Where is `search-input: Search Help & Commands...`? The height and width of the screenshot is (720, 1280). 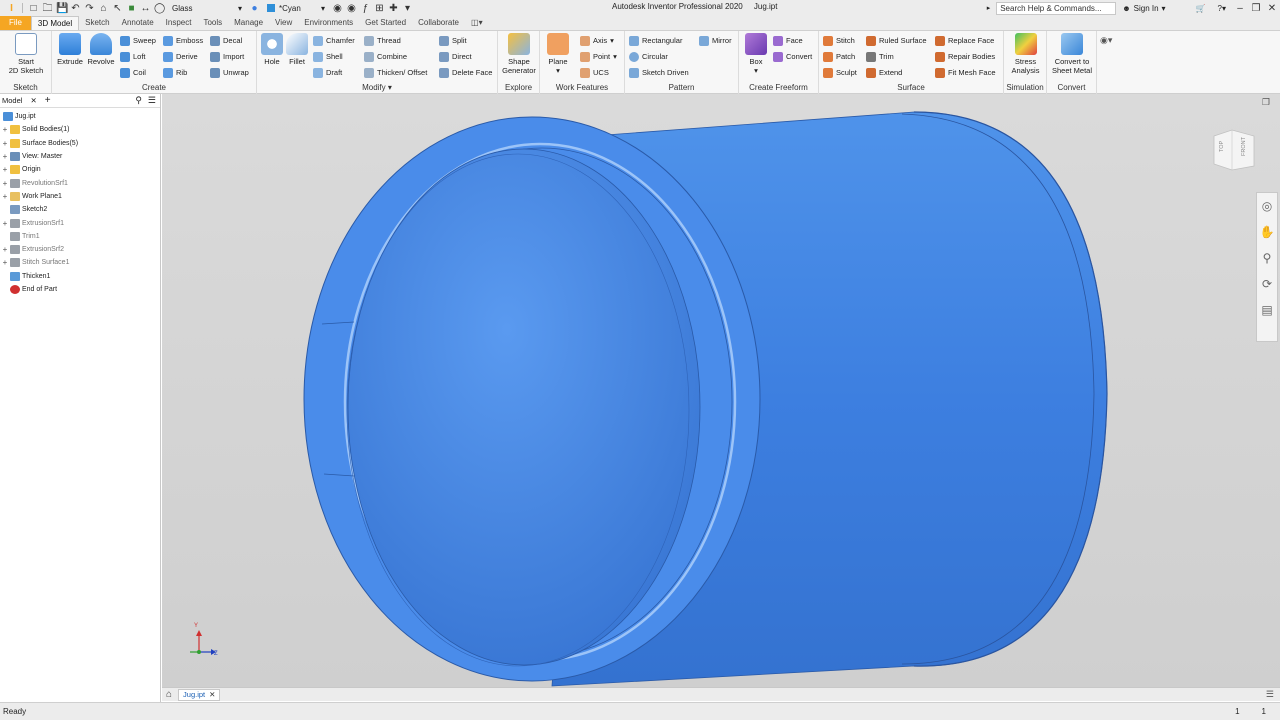
search-input: Search Help & Commands... is located at coordinates (1056, 8).